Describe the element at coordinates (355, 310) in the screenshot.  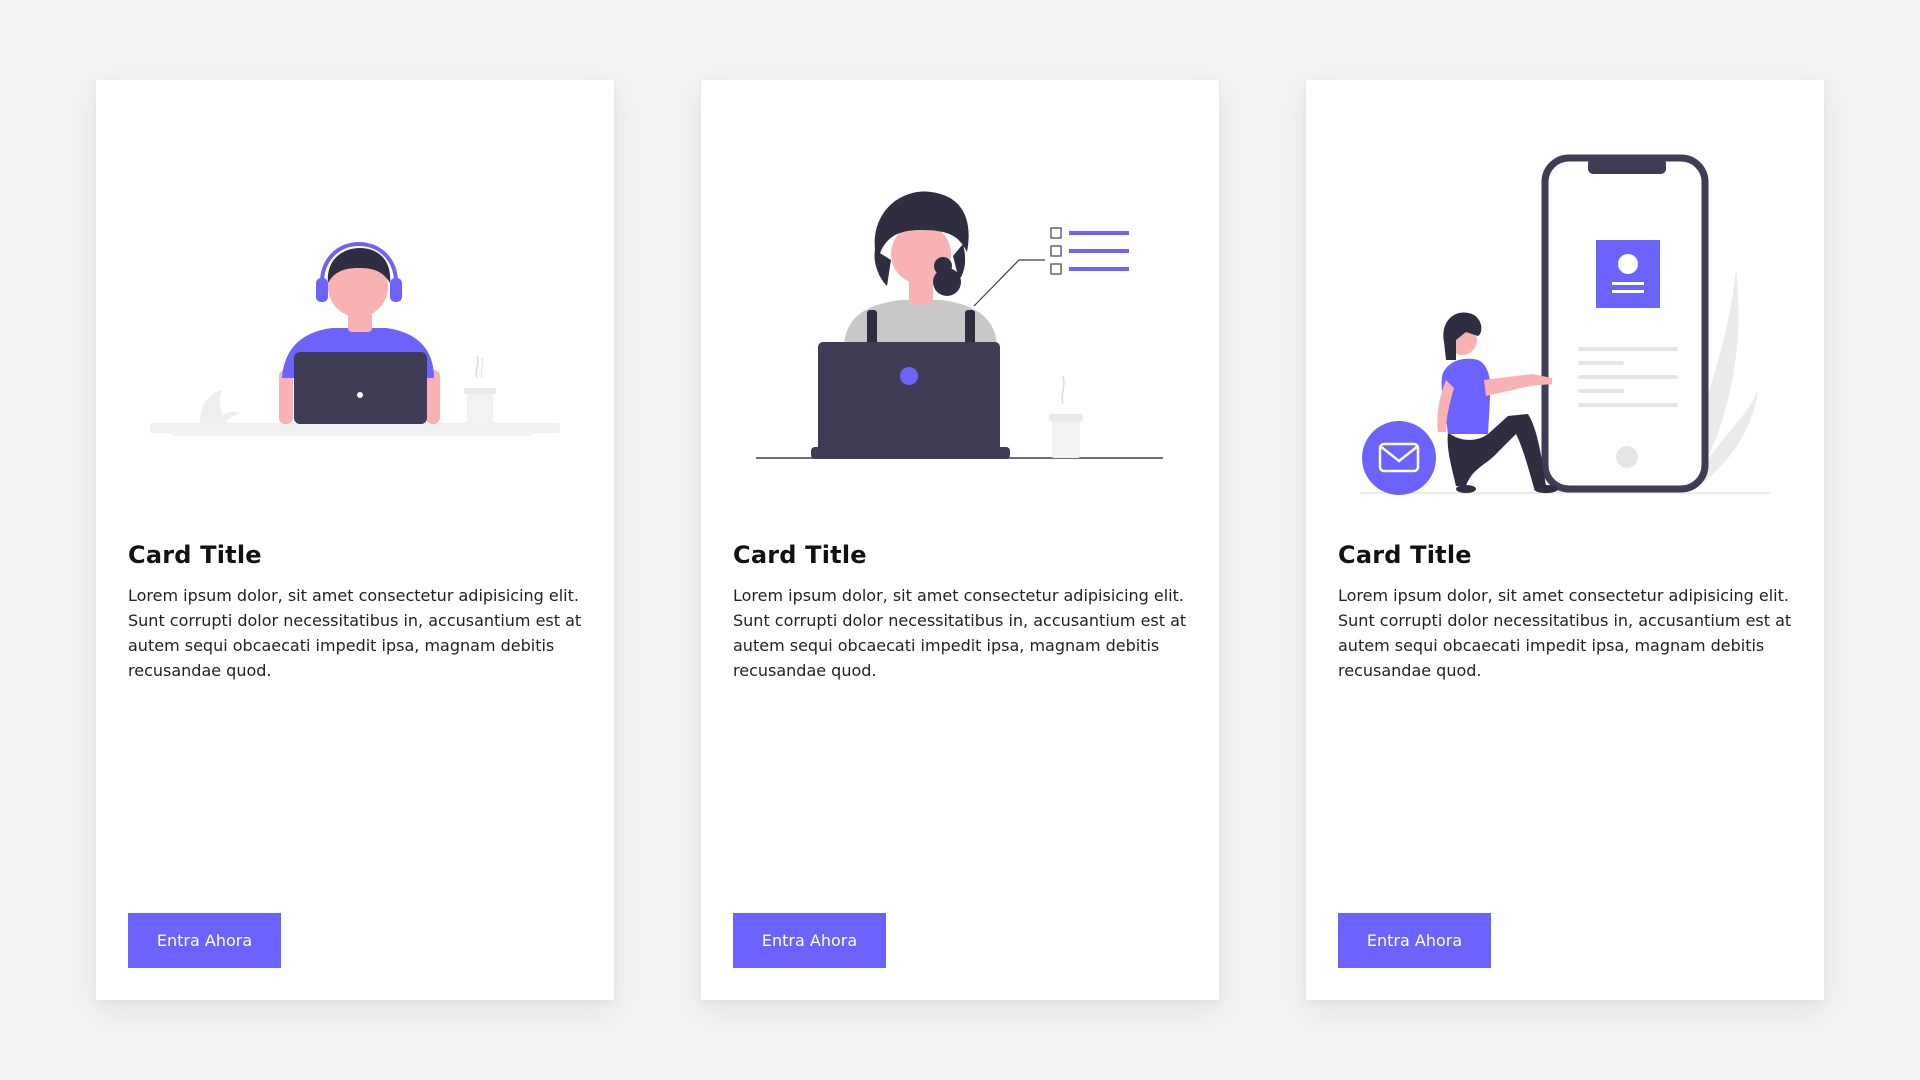
I see `person-headphones-laptop-illustration` at that location.